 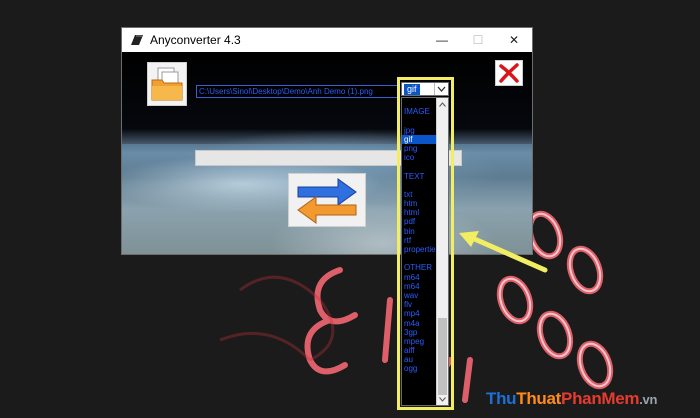 What do you see at coordinates (419, 221) in the screenshot?
I see `format-option: pdf` at bounding box center [419, 221].